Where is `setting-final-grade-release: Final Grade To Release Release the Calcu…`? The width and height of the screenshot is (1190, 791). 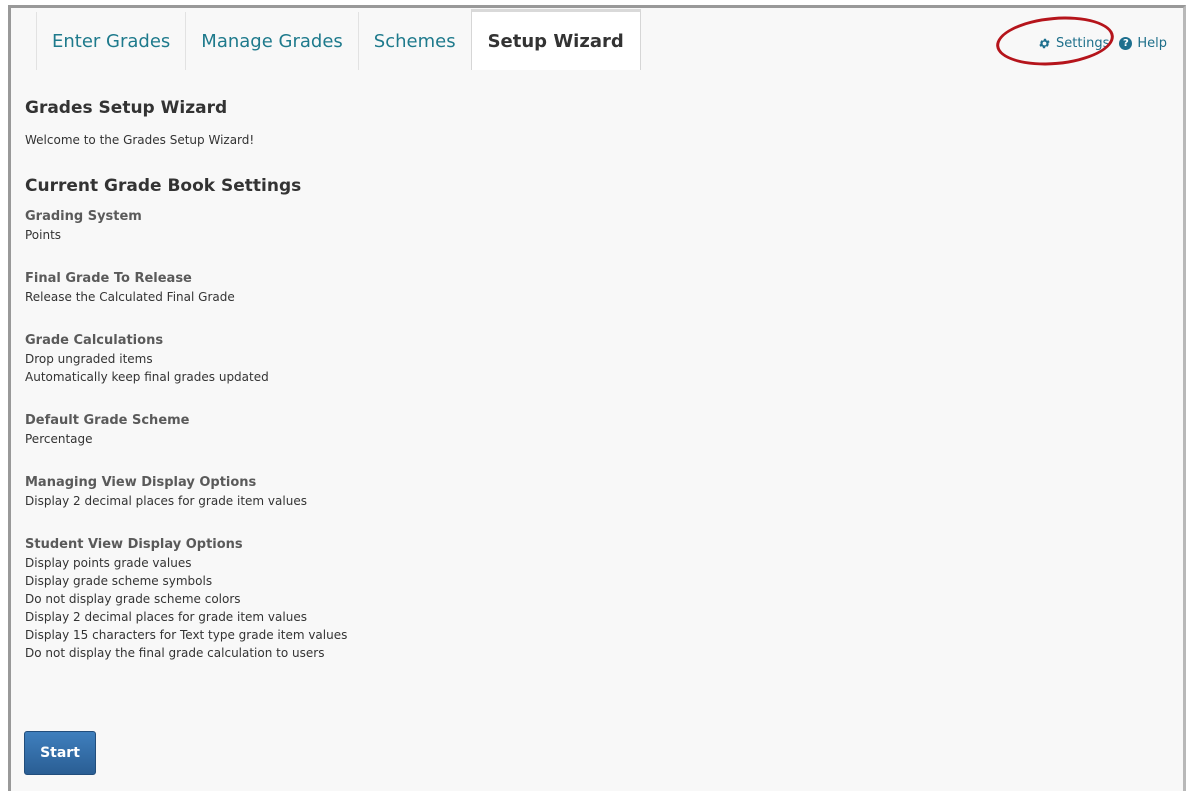
setting-final-grade-release: Final Grade To Release Release the Calcu… is located at coordinates (597, 288).